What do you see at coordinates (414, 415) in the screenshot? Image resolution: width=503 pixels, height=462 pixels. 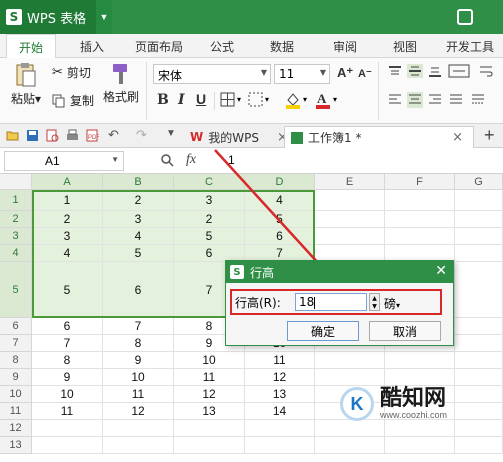 I see `watermark-url: www.coozhi.com` at bounding box center [414, 415].